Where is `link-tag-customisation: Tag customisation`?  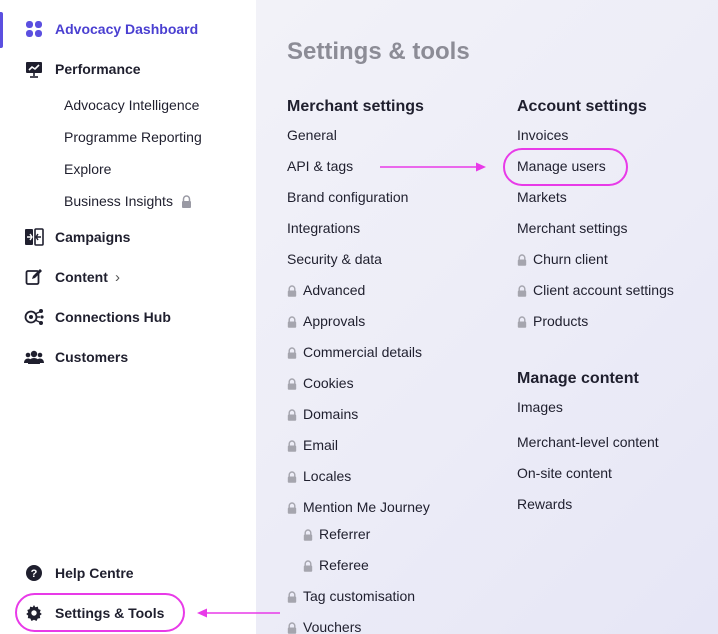 link-tag-customisation: Tag customisation is located at coordinates (351, 596).